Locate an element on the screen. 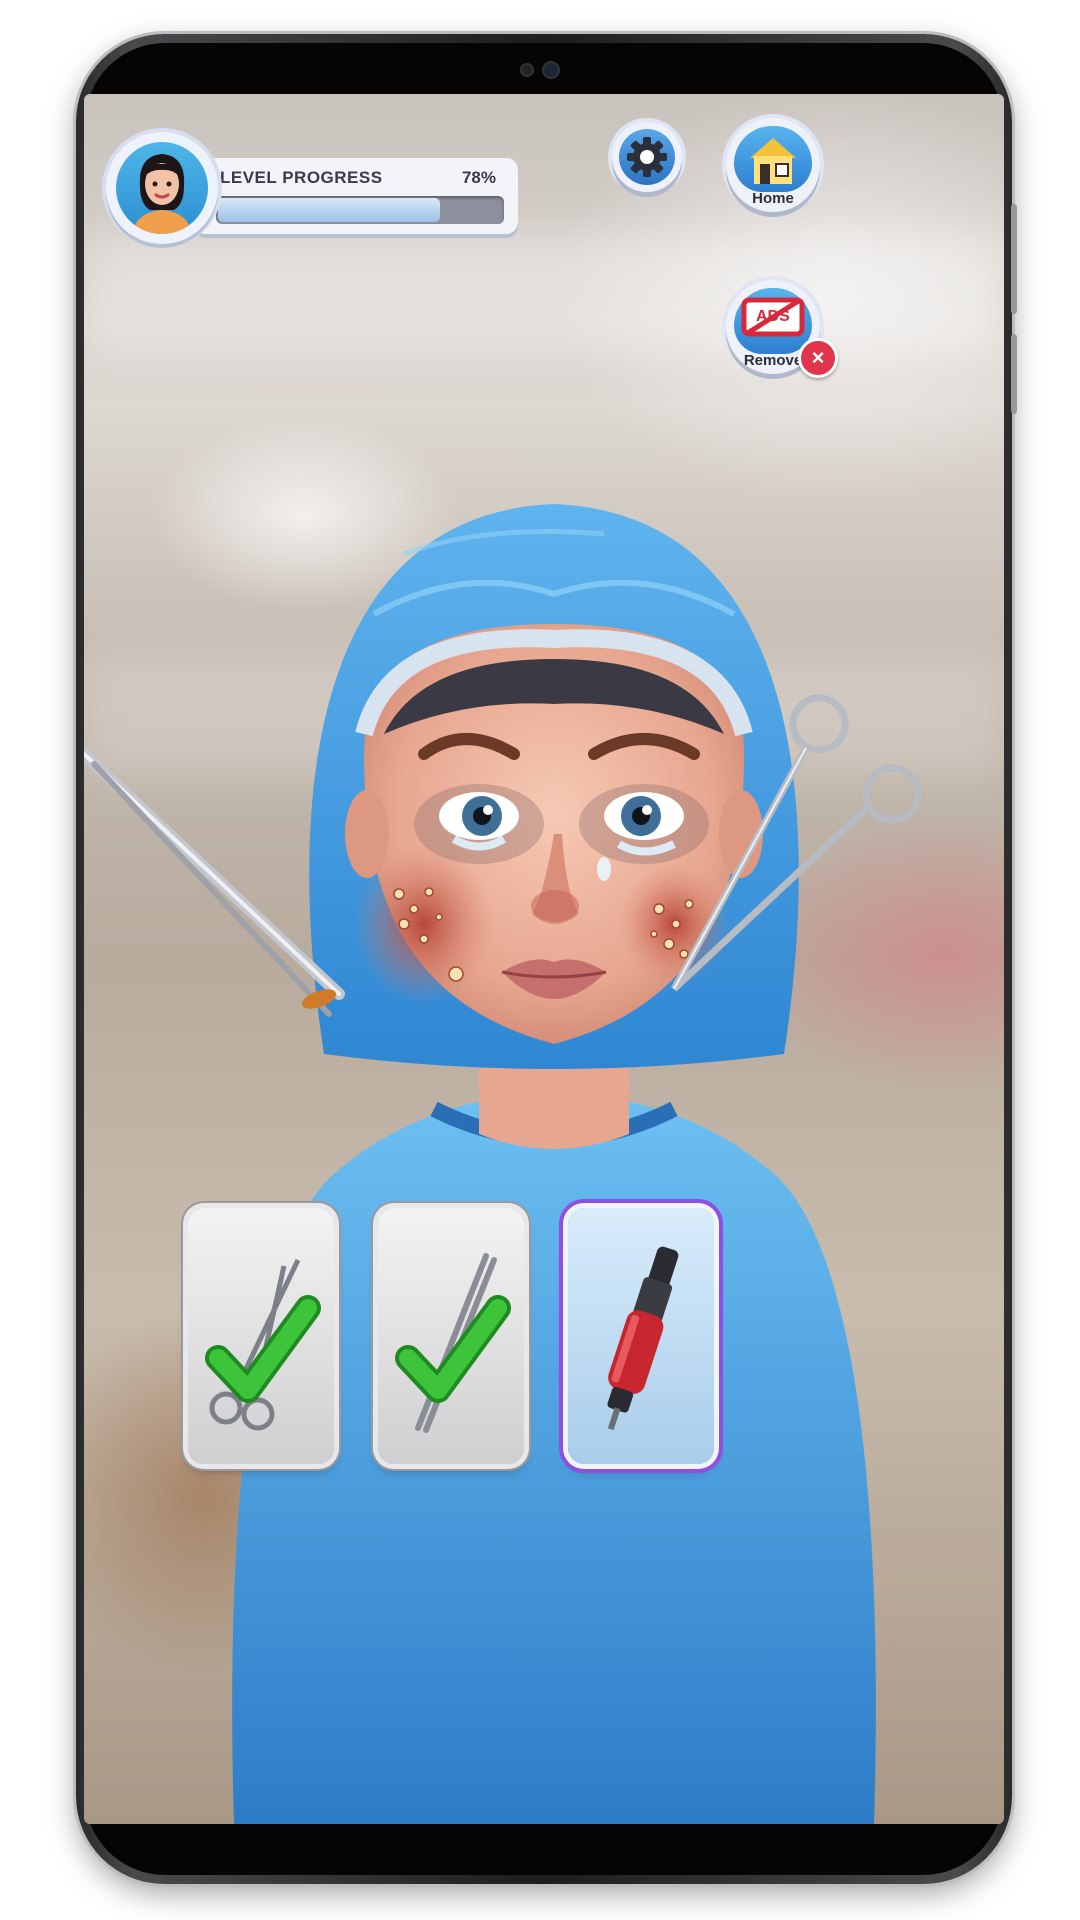  girl-avatar-icon is located at coordinates (162, 188).